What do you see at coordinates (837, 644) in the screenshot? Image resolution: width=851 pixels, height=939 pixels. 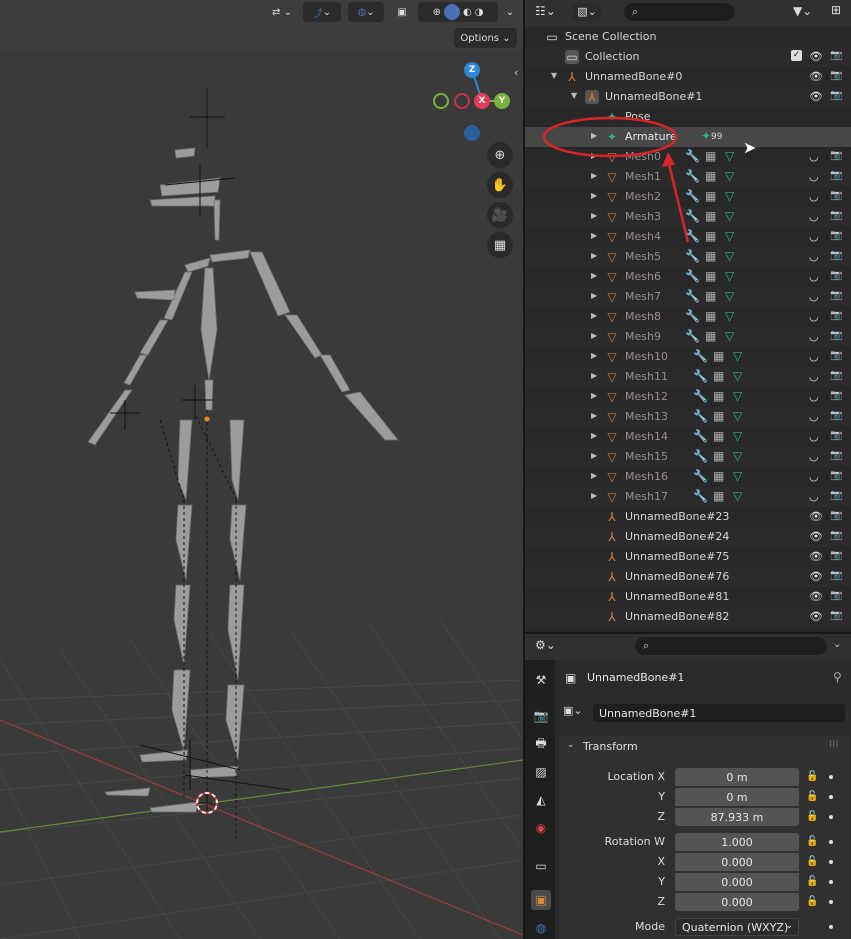 I see `properties-options-chevron-icon: ⌄` at bounding box center [837, 644].